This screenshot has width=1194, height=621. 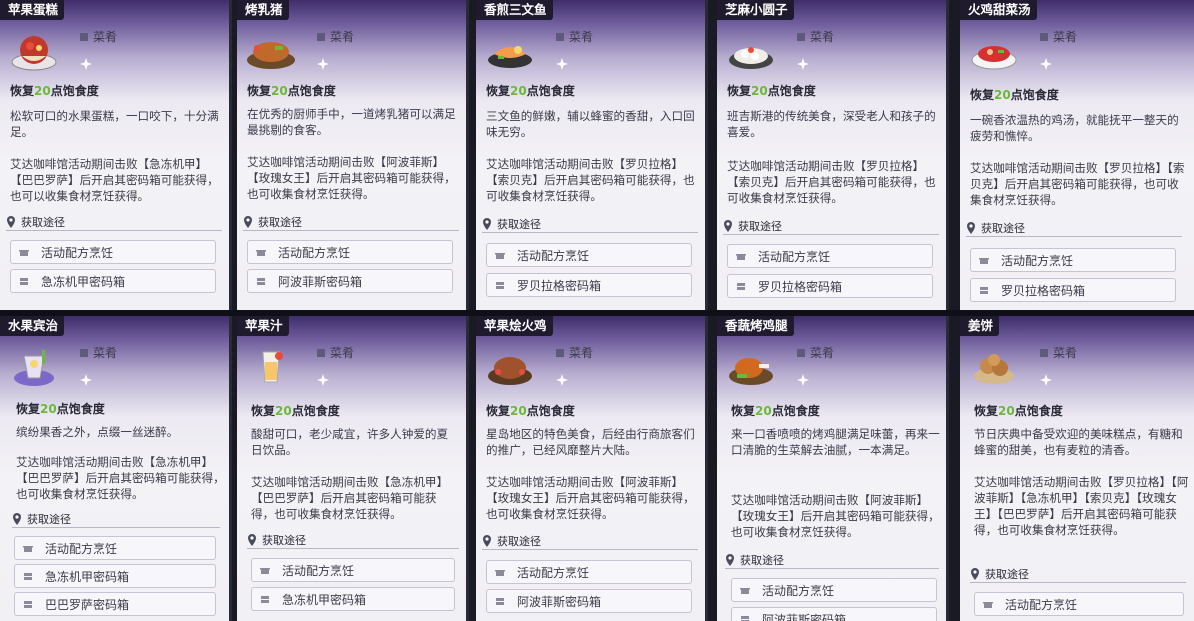 I want to click on description: 班吉斯港的传统美食，深受老人和孩子的喜爱。, so click(x=831, y=124).